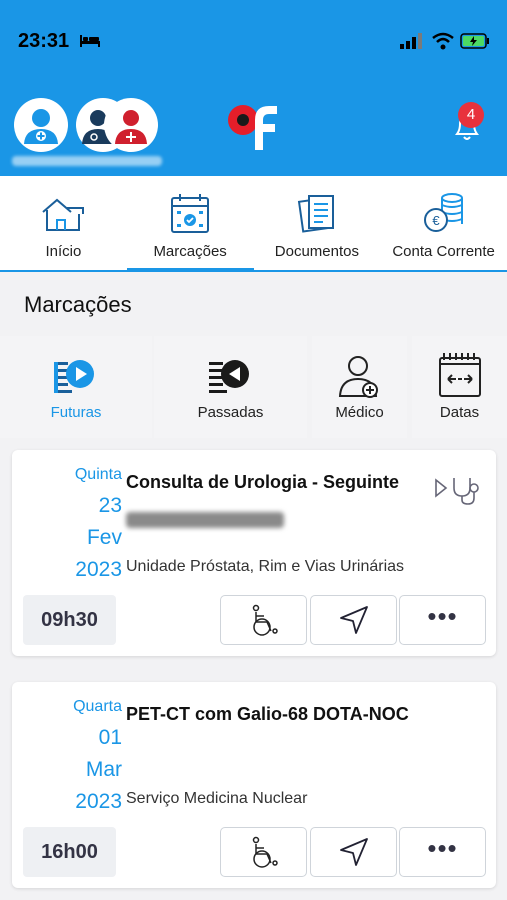 The width and height of the screenshot is (507, 900). Describe the element at coordinates (316, 251) in the screenshot. I see `tab-label: Documentos` at that location.